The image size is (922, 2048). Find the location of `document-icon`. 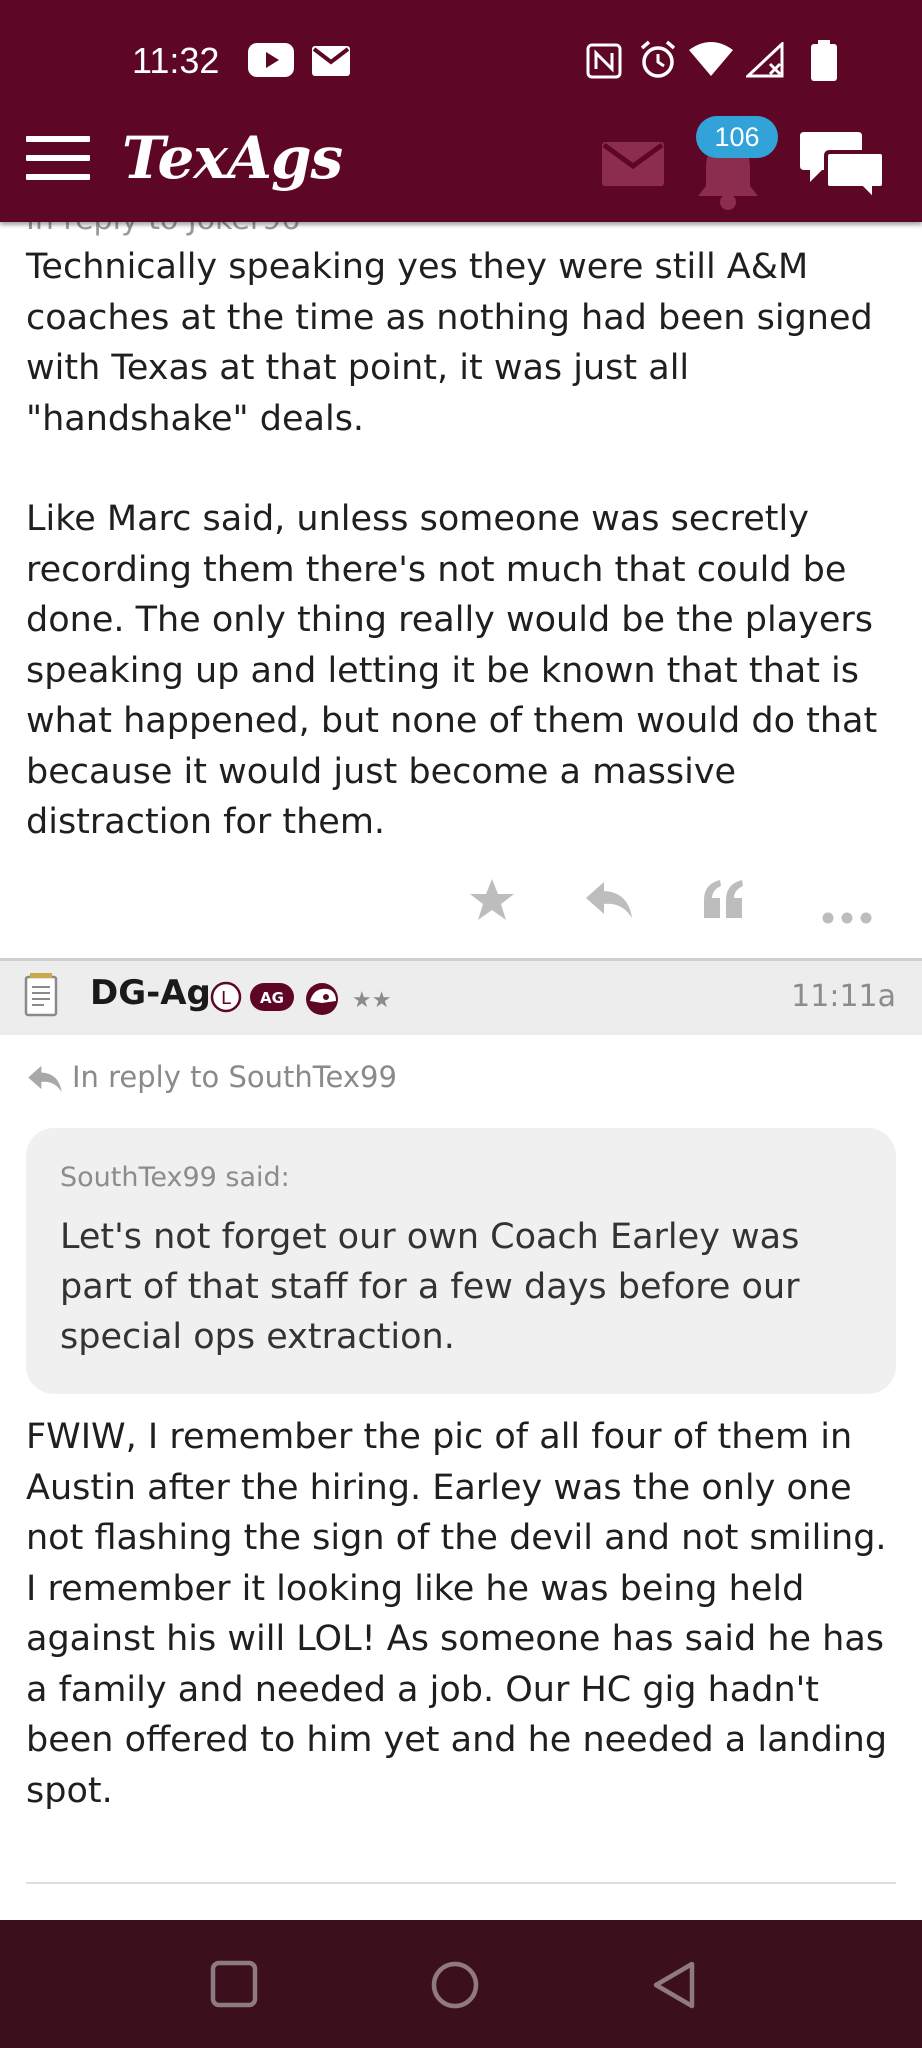

document-icon is located at coordinates (41, 994).